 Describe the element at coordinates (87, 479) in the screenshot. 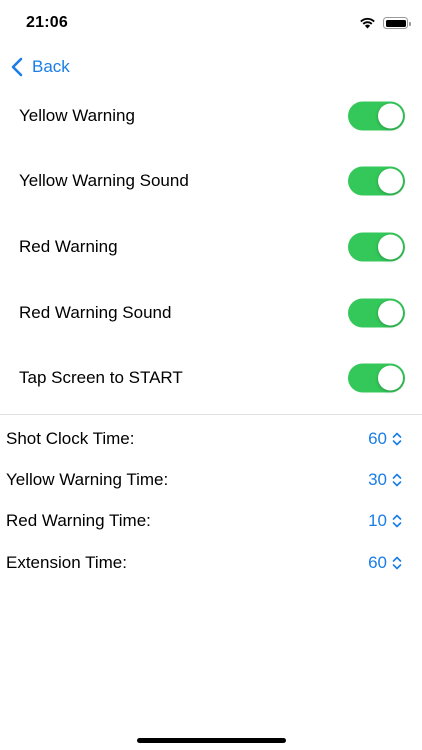

I see `picker-label: Yellow Warning Time:` at that location.